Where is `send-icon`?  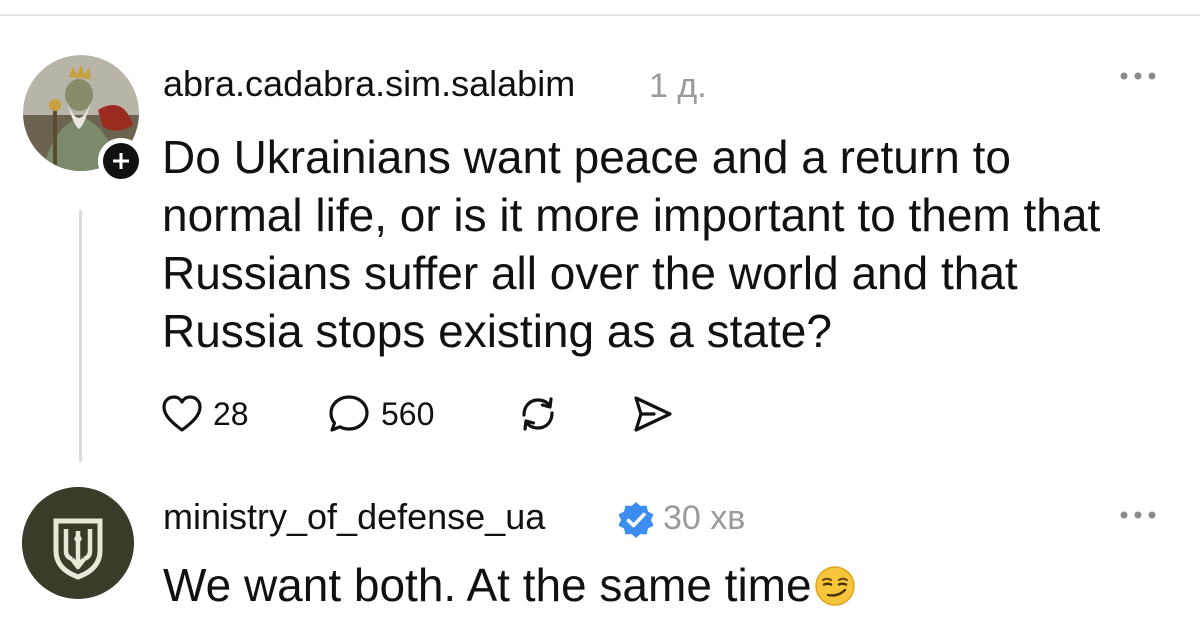 send-icon is located at coordinates (653, 414).